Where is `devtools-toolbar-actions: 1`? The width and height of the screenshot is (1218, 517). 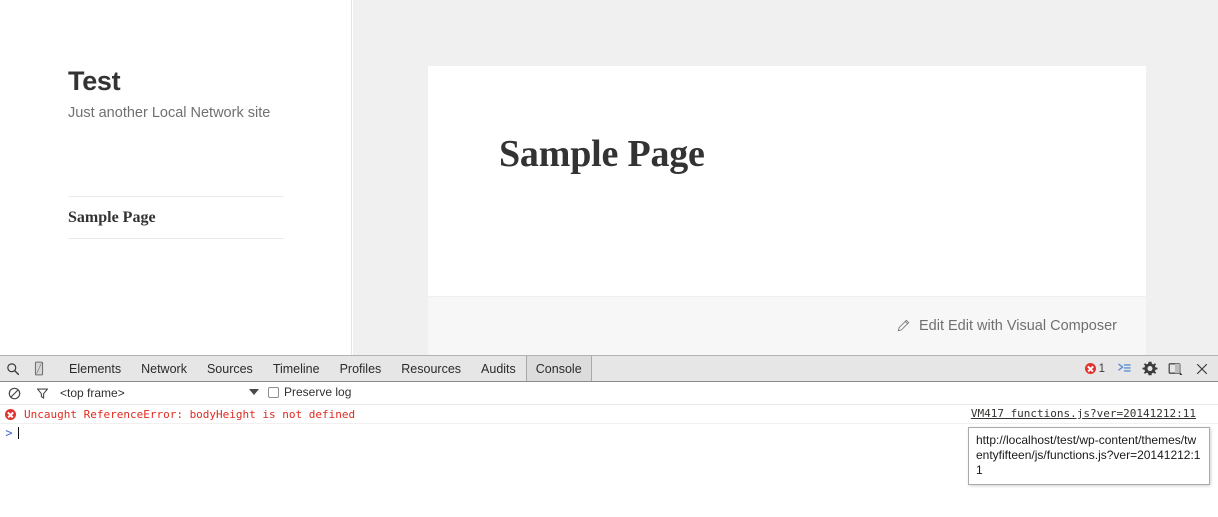 devtools-toolbar-actions: 1 is located at coordinates (1147, 368).